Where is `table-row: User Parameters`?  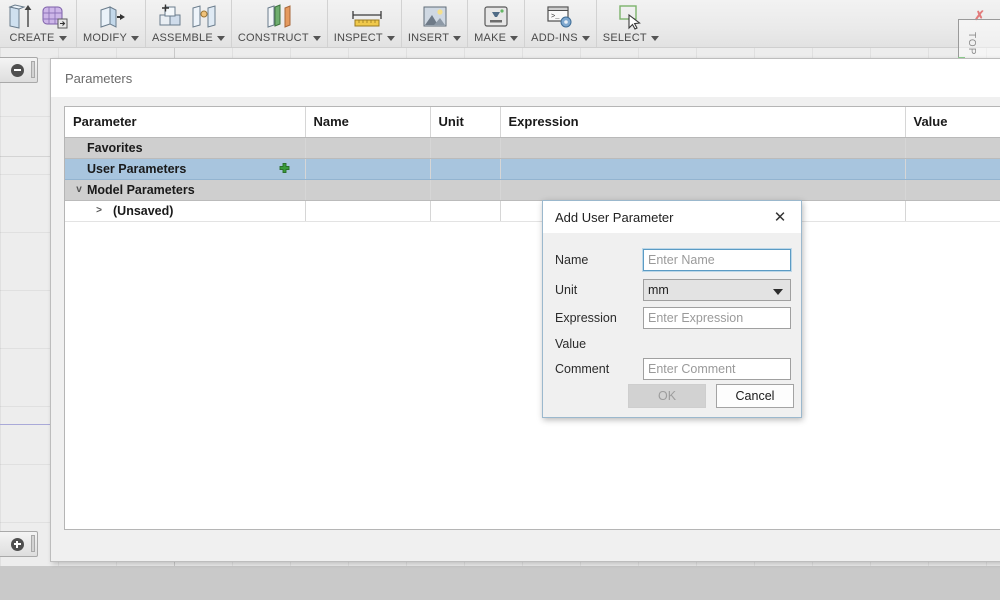
table-row: User Parameters is located at coordinates (532, 169).